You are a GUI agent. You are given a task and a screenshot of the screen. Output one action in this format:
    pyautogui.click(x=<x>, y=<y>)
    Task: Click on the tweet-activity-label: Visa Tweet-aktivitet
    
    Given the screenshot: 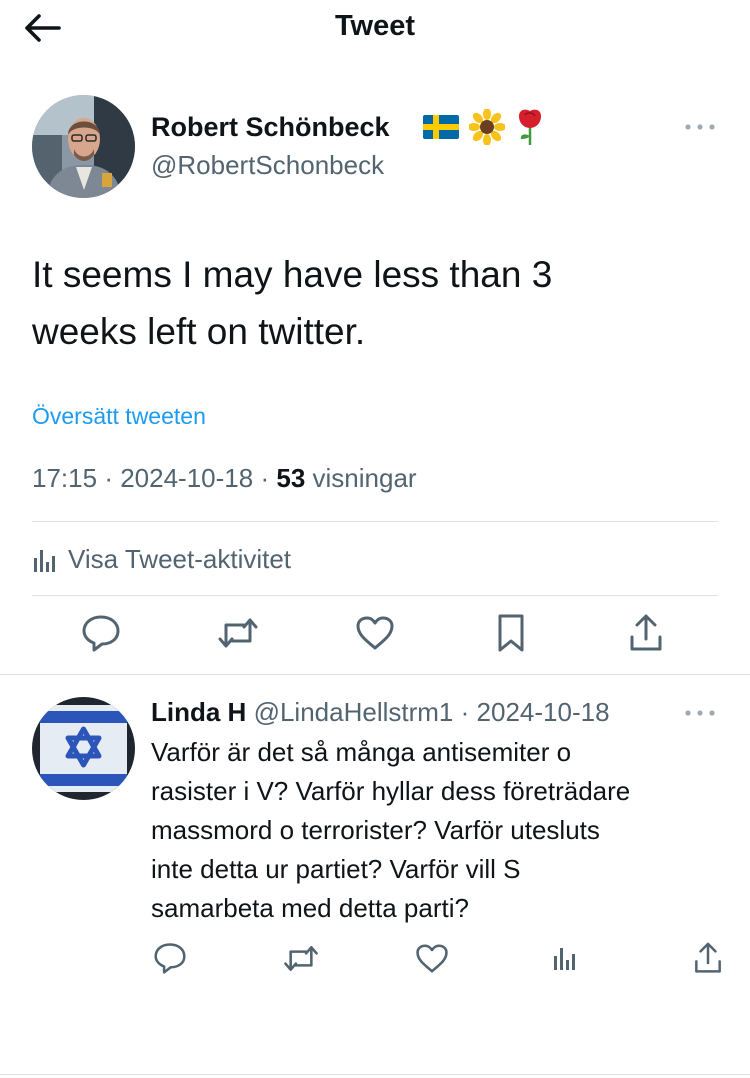 What is the action you would take?
    pyautogui.click(x=180, y=559)
    